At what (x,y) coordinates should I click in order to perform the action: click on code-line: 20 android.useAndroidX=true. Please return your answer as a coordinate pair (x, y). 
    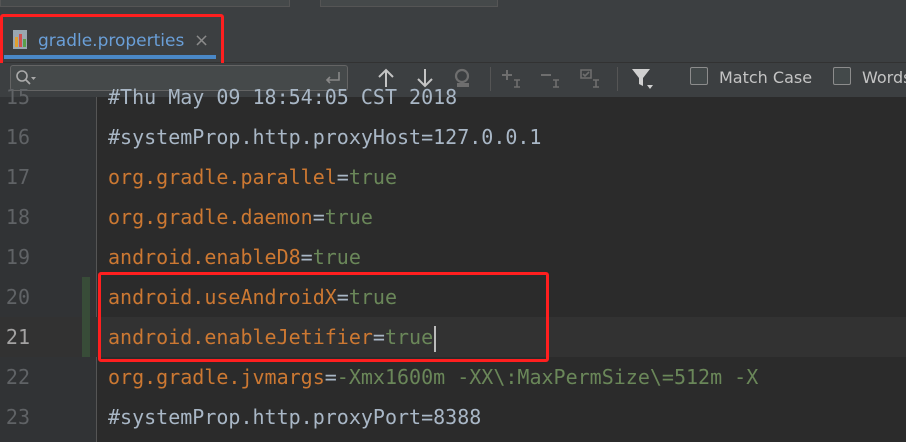
    Looking at the image, I should click on (453, 297).